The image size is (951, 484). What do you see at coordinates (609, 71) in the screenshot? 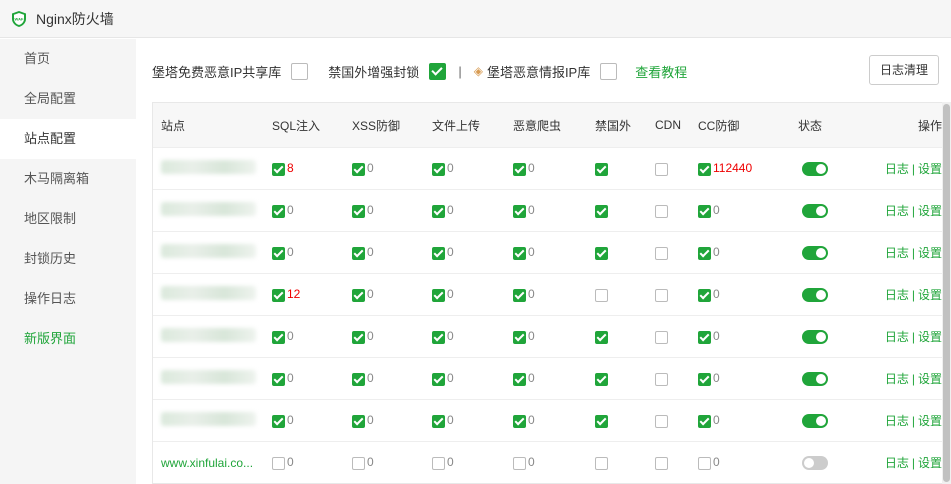
I see `intel-ip-checkbox` at bounding box center [609, 71].